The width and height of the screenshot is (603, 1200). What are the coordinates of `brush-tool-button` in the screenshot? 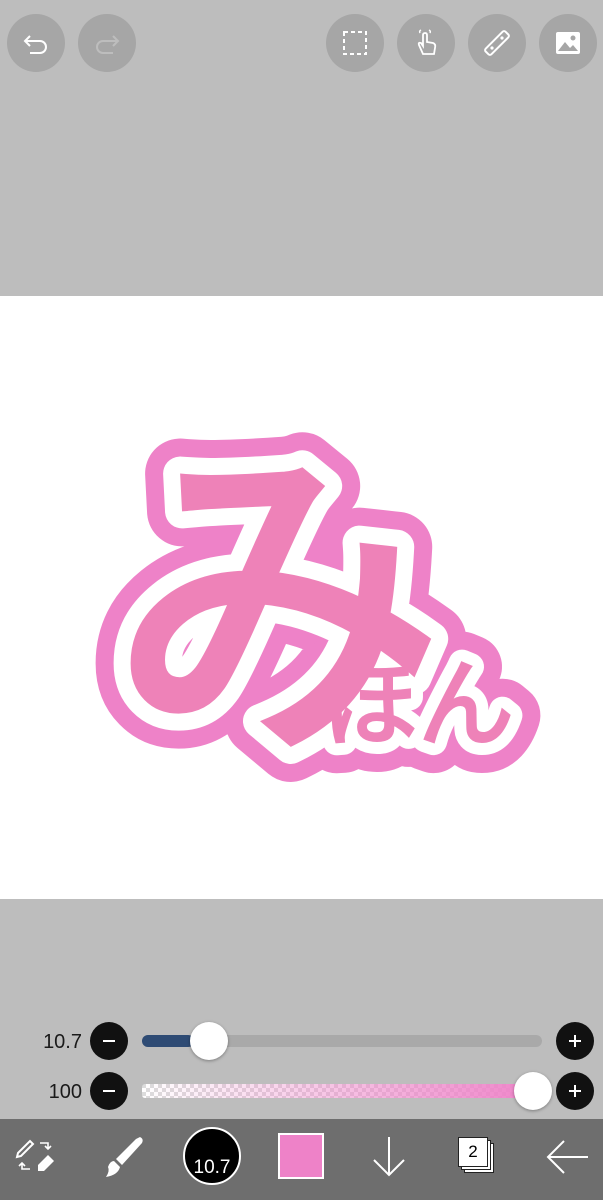 It's located at (124, 1157).